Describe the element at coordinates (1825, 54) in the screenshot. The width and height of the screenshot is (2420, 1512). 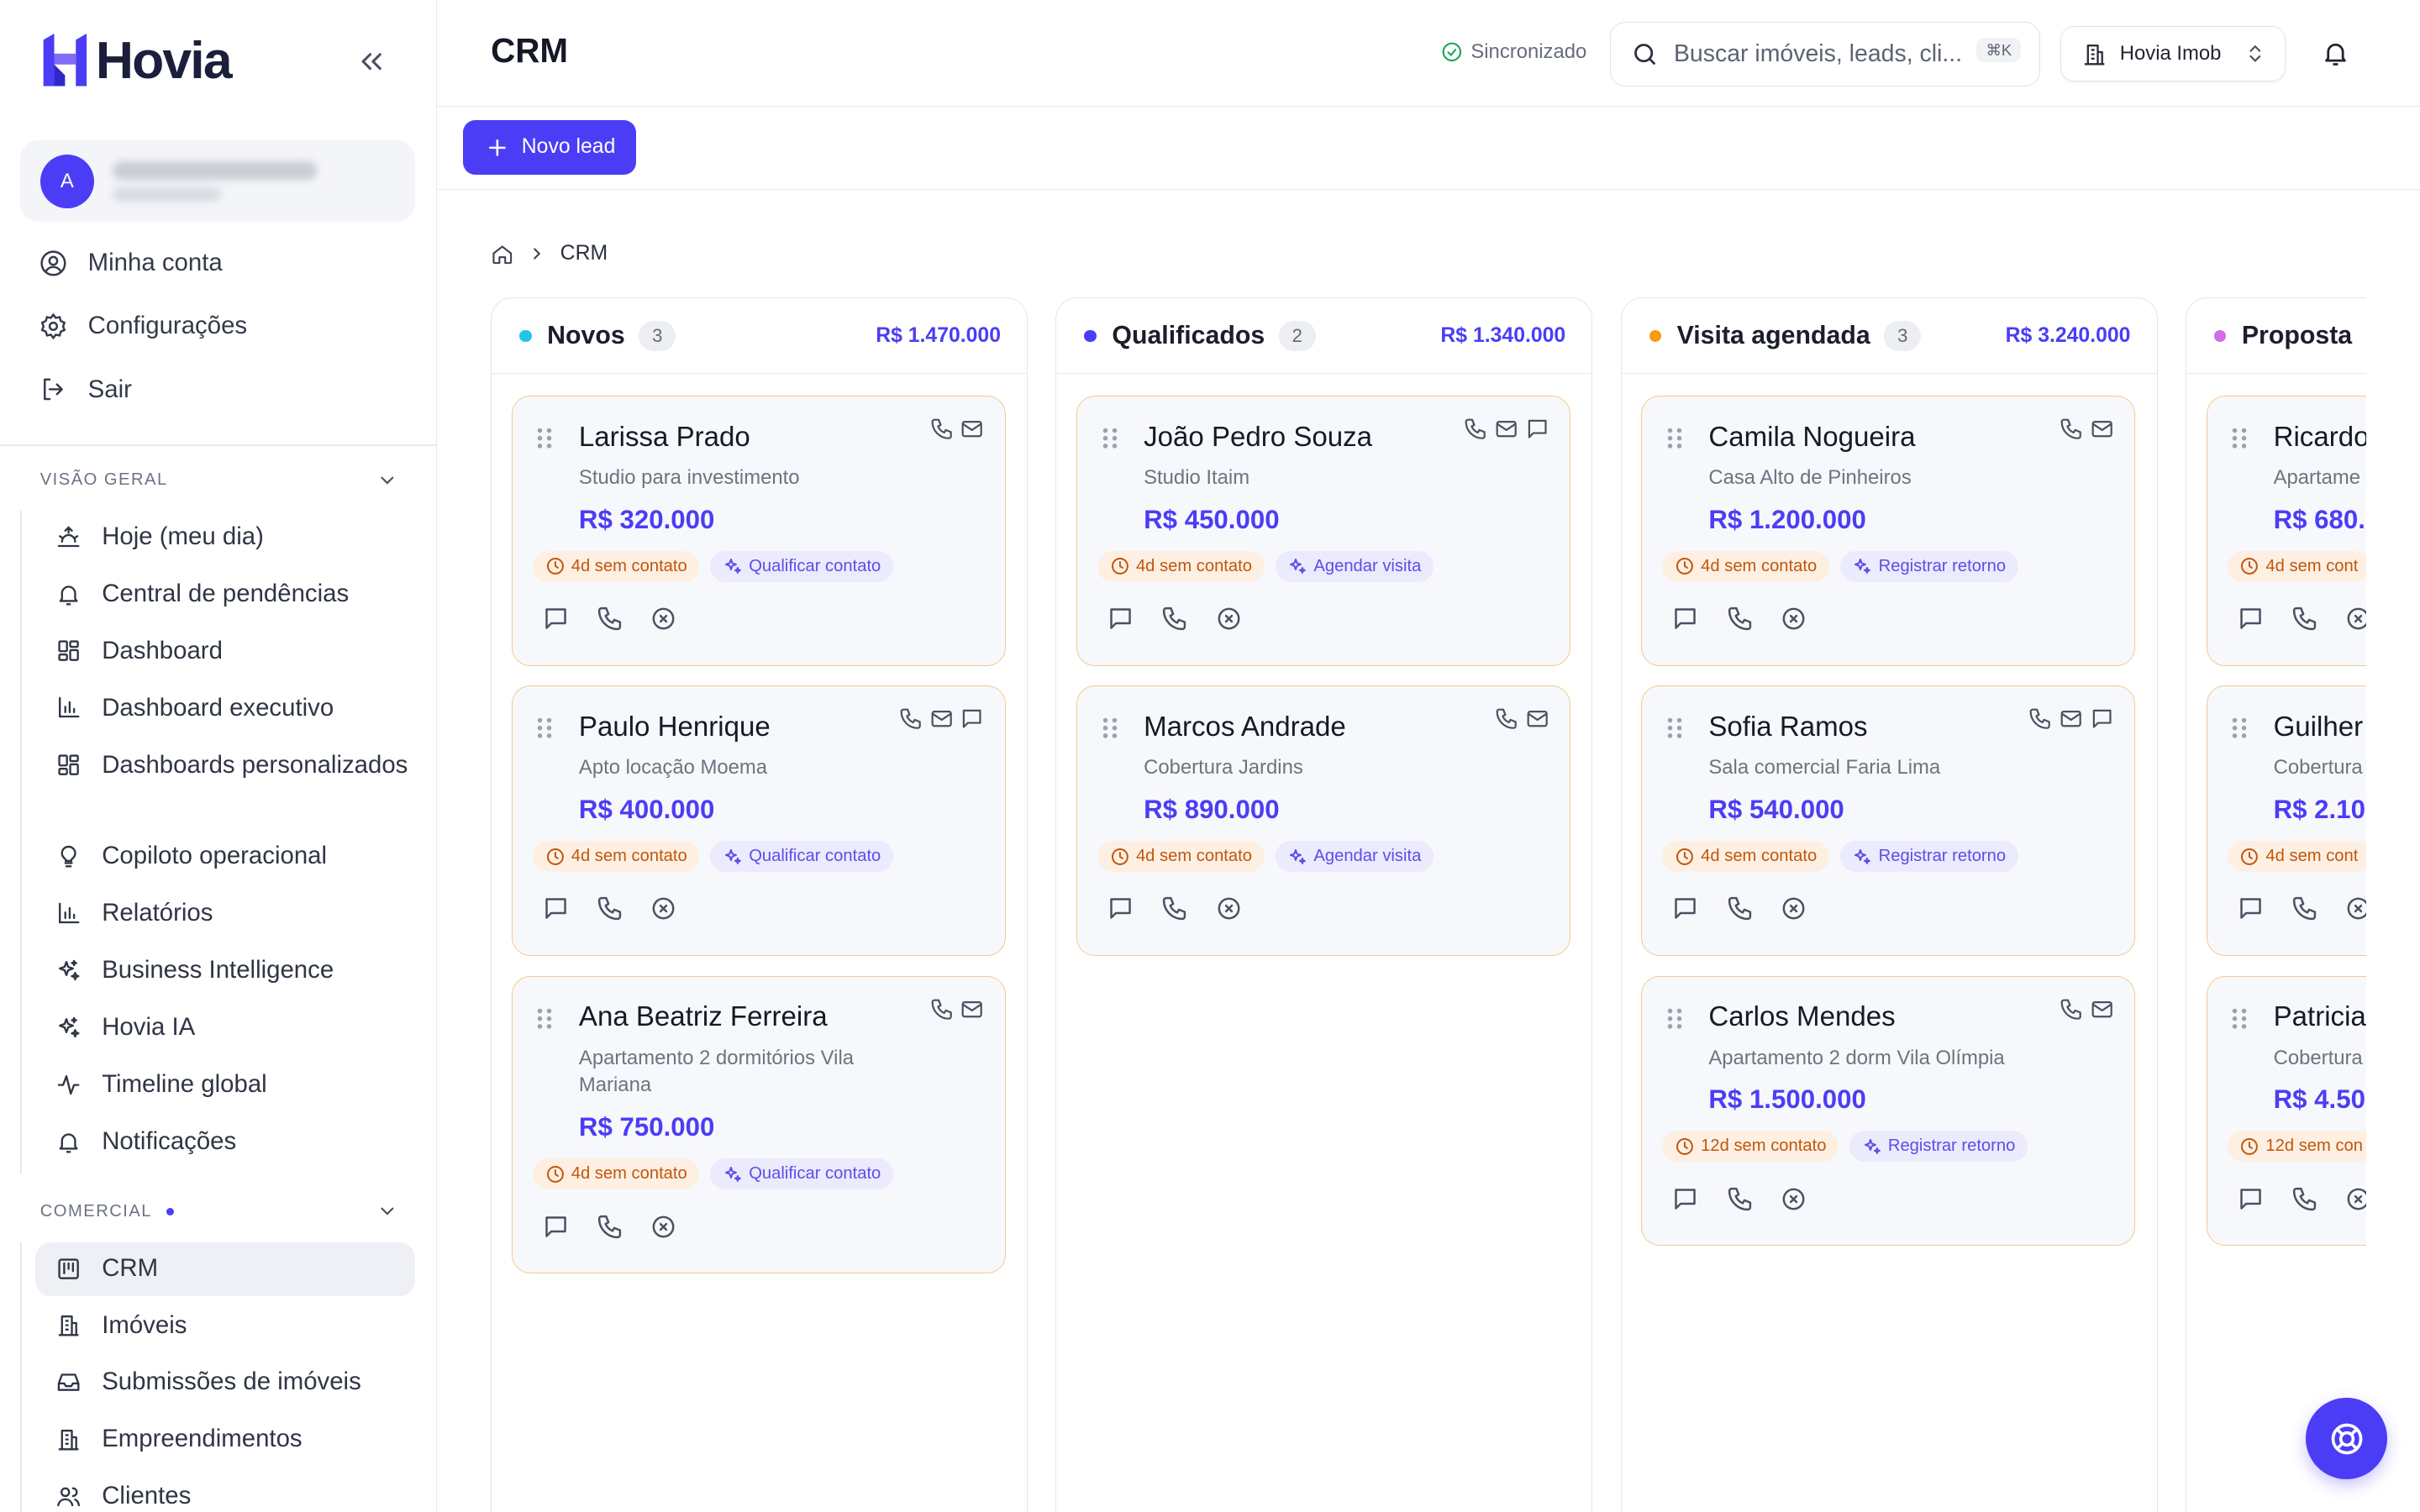
I see `global-search-input: Buscar imóveis, leads, cli... ⌘K` at that location.